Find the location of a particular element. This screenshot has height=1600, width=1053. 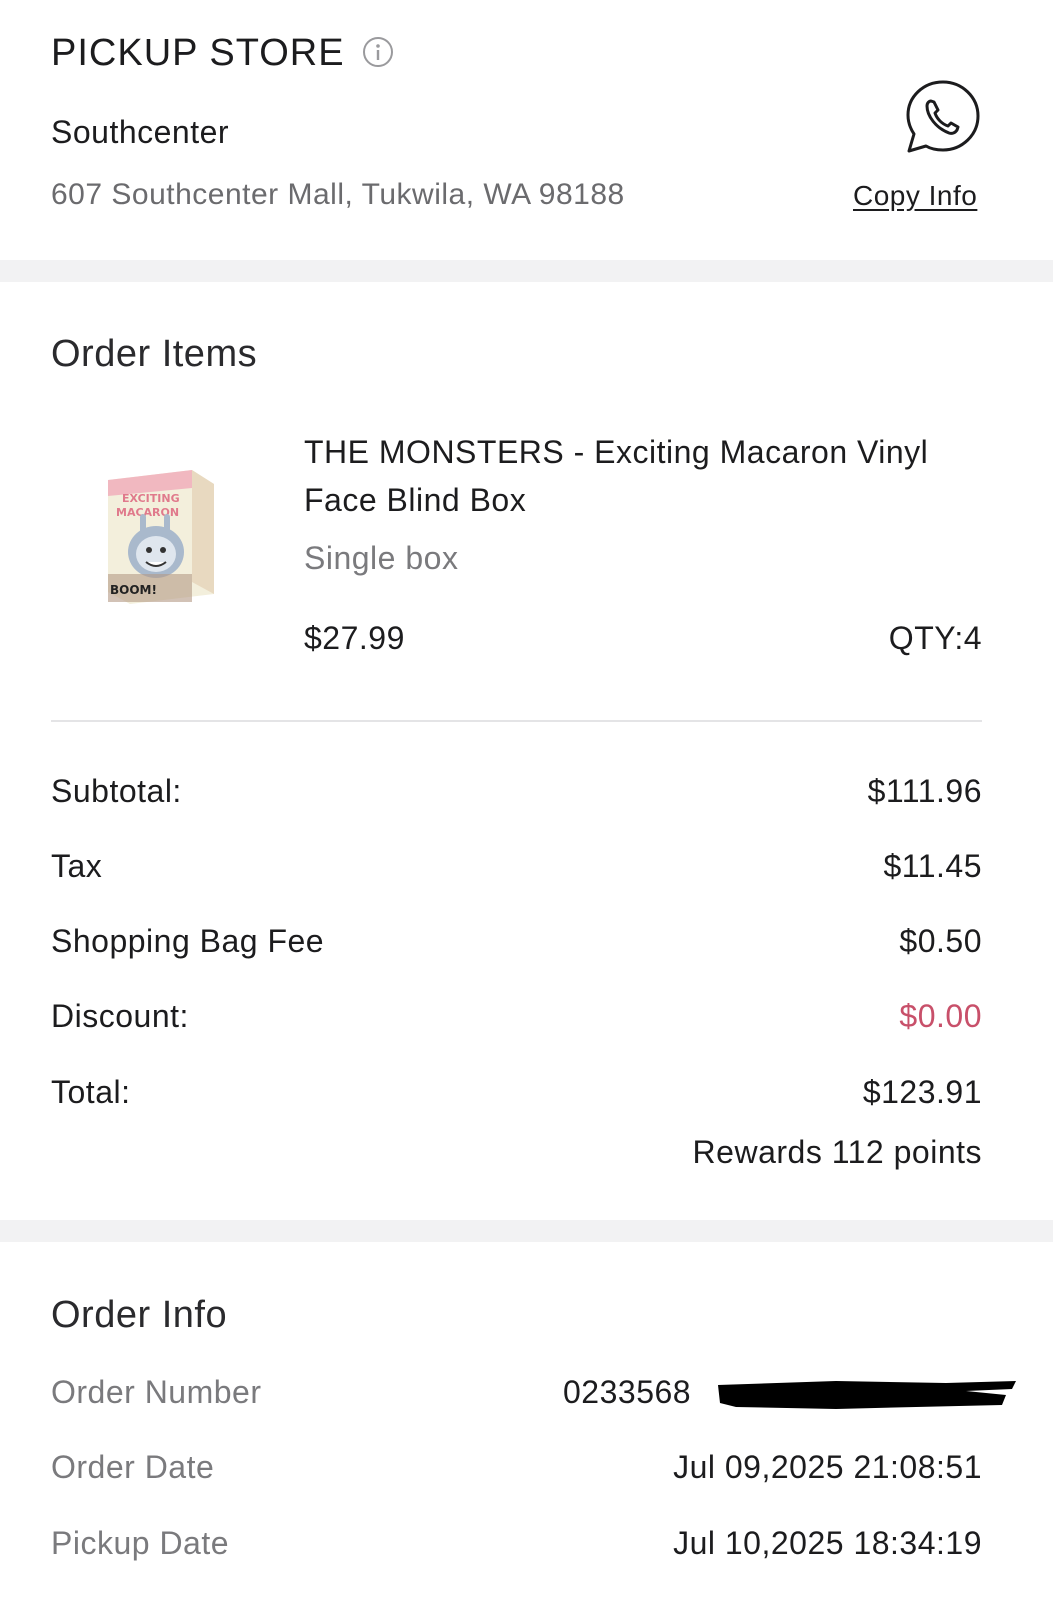

order-date-label: Order Date is located at coordinates (133, 1467).